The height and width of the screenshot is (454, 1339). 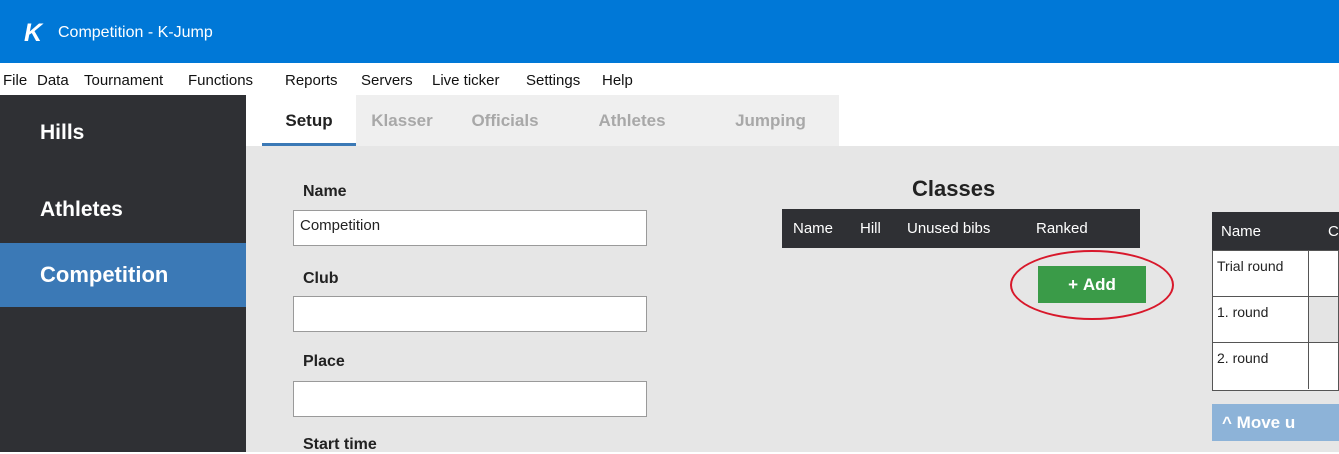 I want to click on sidebar: Hills Athletes Competition, so click(x=123, y=273).